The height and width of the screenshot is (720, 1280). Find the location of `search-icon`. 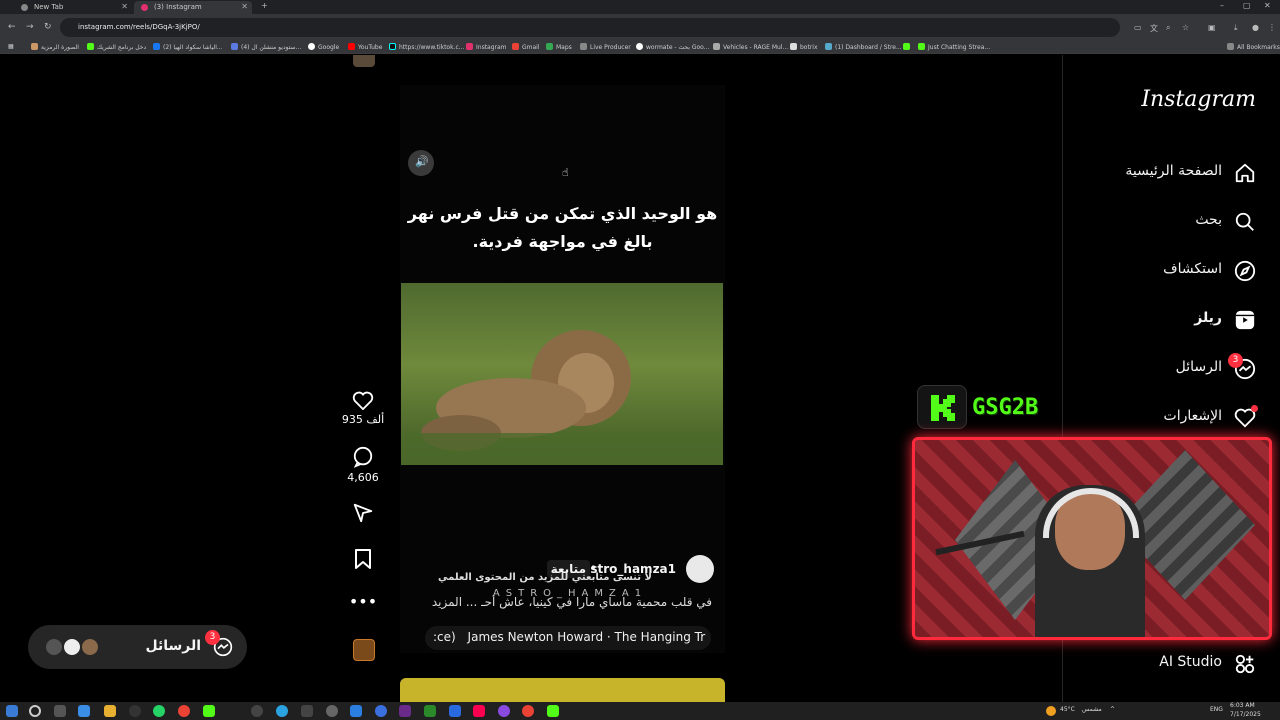

search-icon is located at coordinates (35, 711).